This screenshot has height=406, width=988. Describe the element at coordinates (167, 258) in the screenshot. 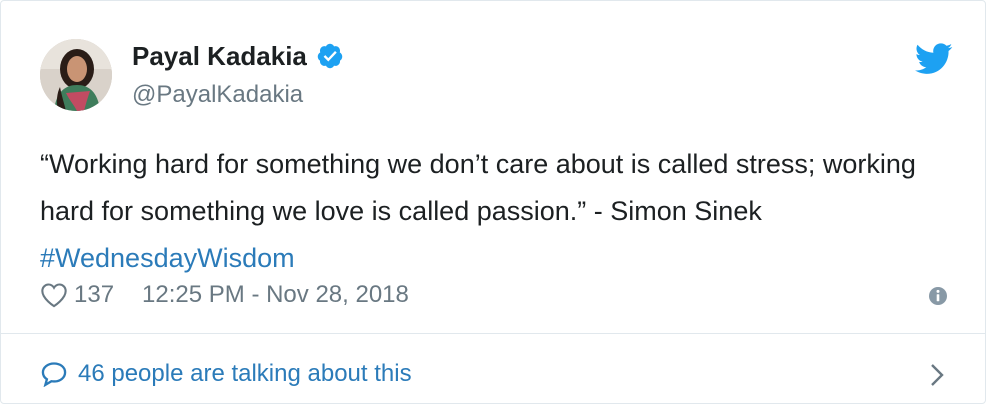

I see `hashtag-link: #WednesdayWisdom` at that location.